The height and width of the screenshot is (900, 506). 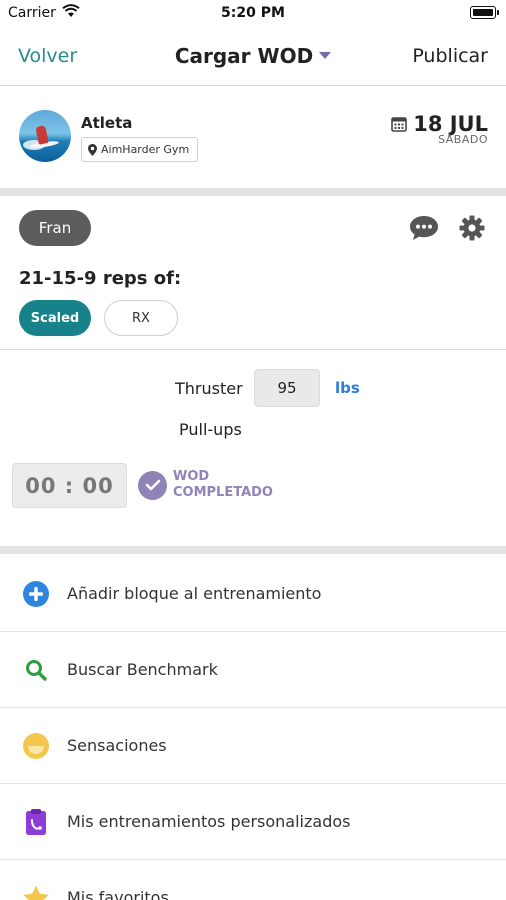 What do you see at coordinates (253, 880) in the screenshot?
I see `list-item-favorites: Mis favoritos` at bounding box center [253, 880].